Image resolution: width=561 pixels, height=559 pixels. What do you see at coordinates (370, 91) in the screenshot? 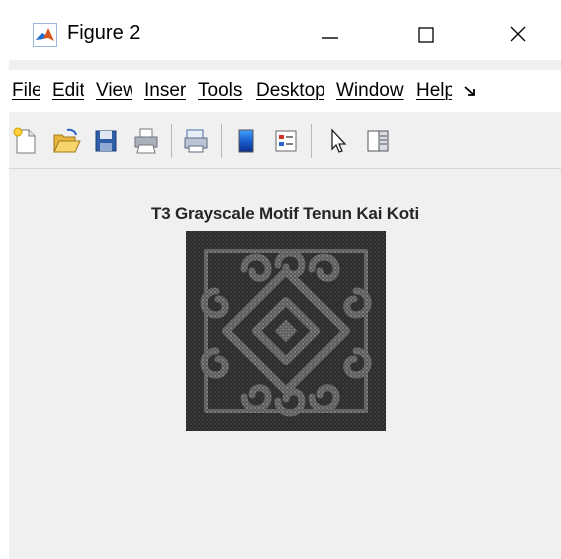
I see `menu-window: Window` at bounding box center [370, 91].